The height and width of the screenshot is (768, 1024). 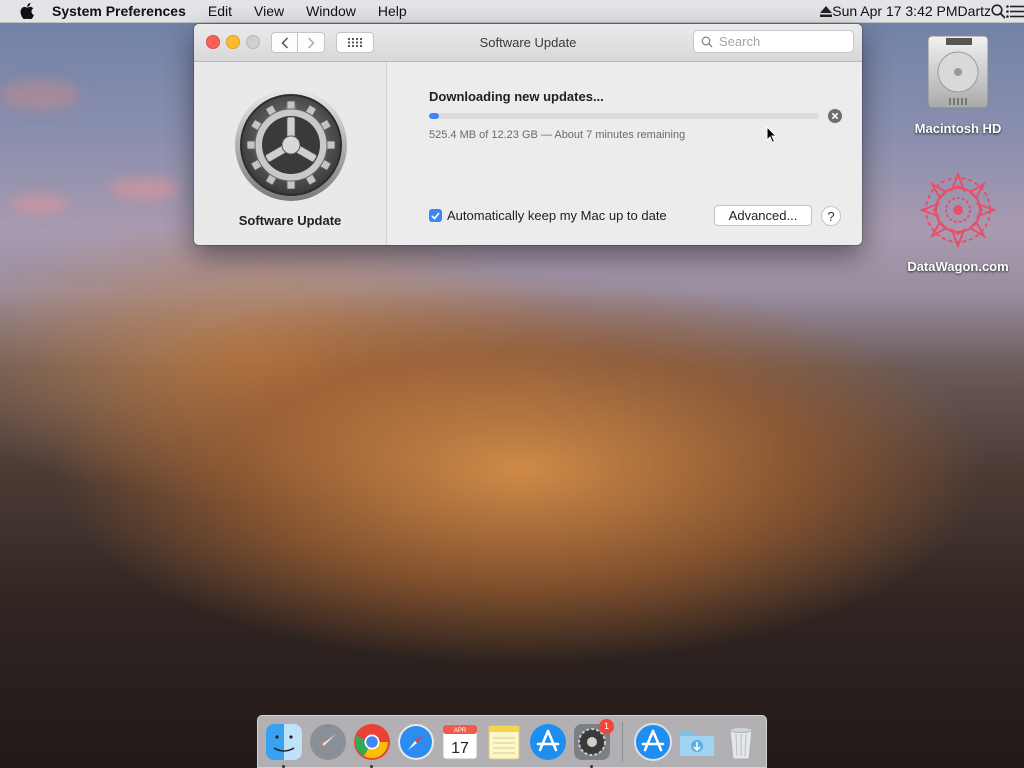 I want to click on dock-applications-folder, so click(x=653, y=742).